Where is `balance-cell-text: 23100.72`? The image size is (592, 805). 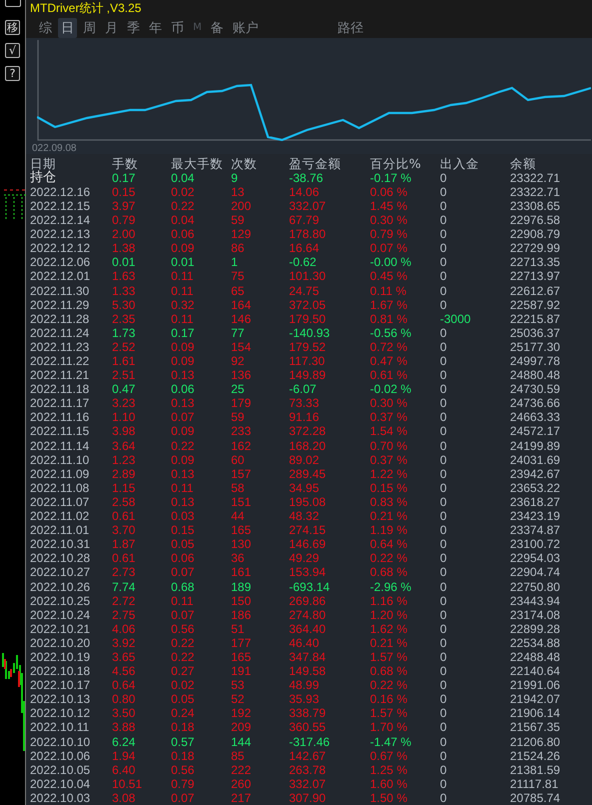 balance-cell-text: 23100.72 is located at coordinates (536, 544).